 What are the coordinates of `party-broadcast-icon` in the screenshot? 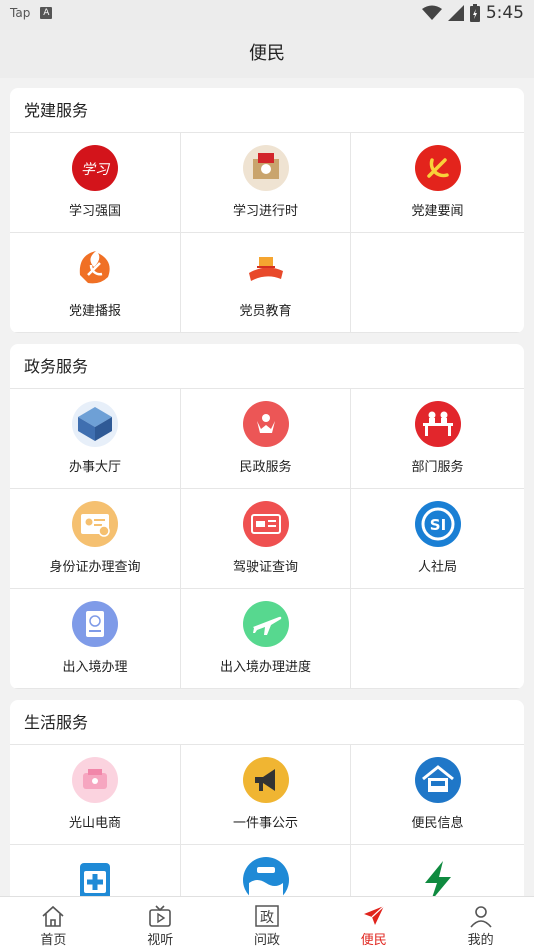 It's located at (95, 268).